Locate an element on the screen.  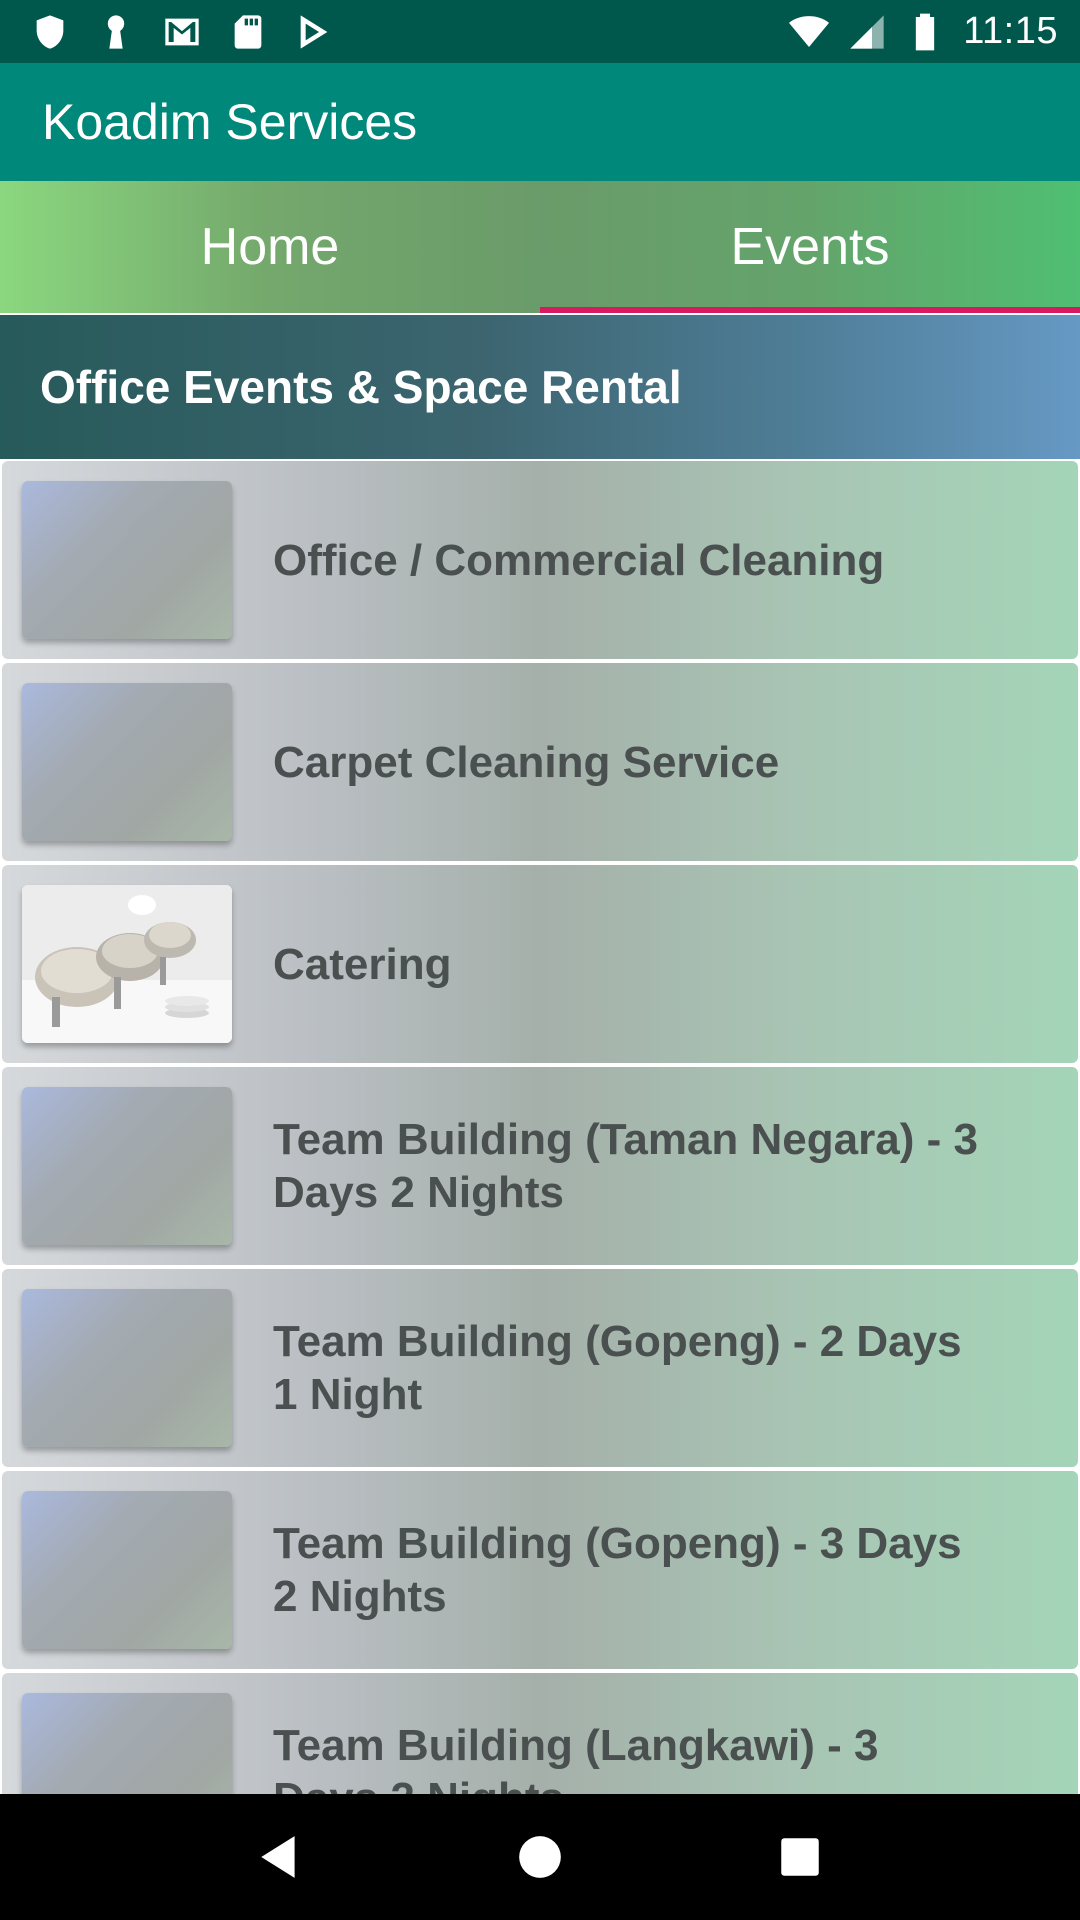
list-item-team-building-gopeng-2d1n: Team Building (Gopeng) - 2 Days 1 Night is located at coordinates (540, 1368).